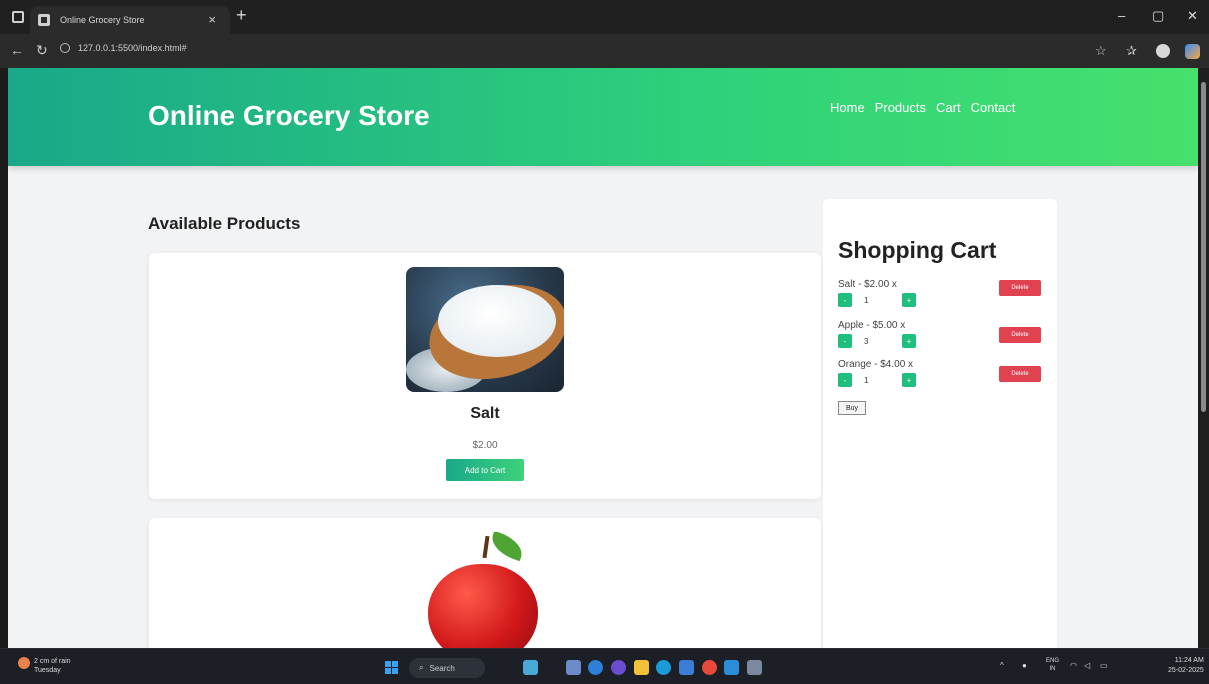  I want to click on tab-favicon-icon, so click(44, 20).